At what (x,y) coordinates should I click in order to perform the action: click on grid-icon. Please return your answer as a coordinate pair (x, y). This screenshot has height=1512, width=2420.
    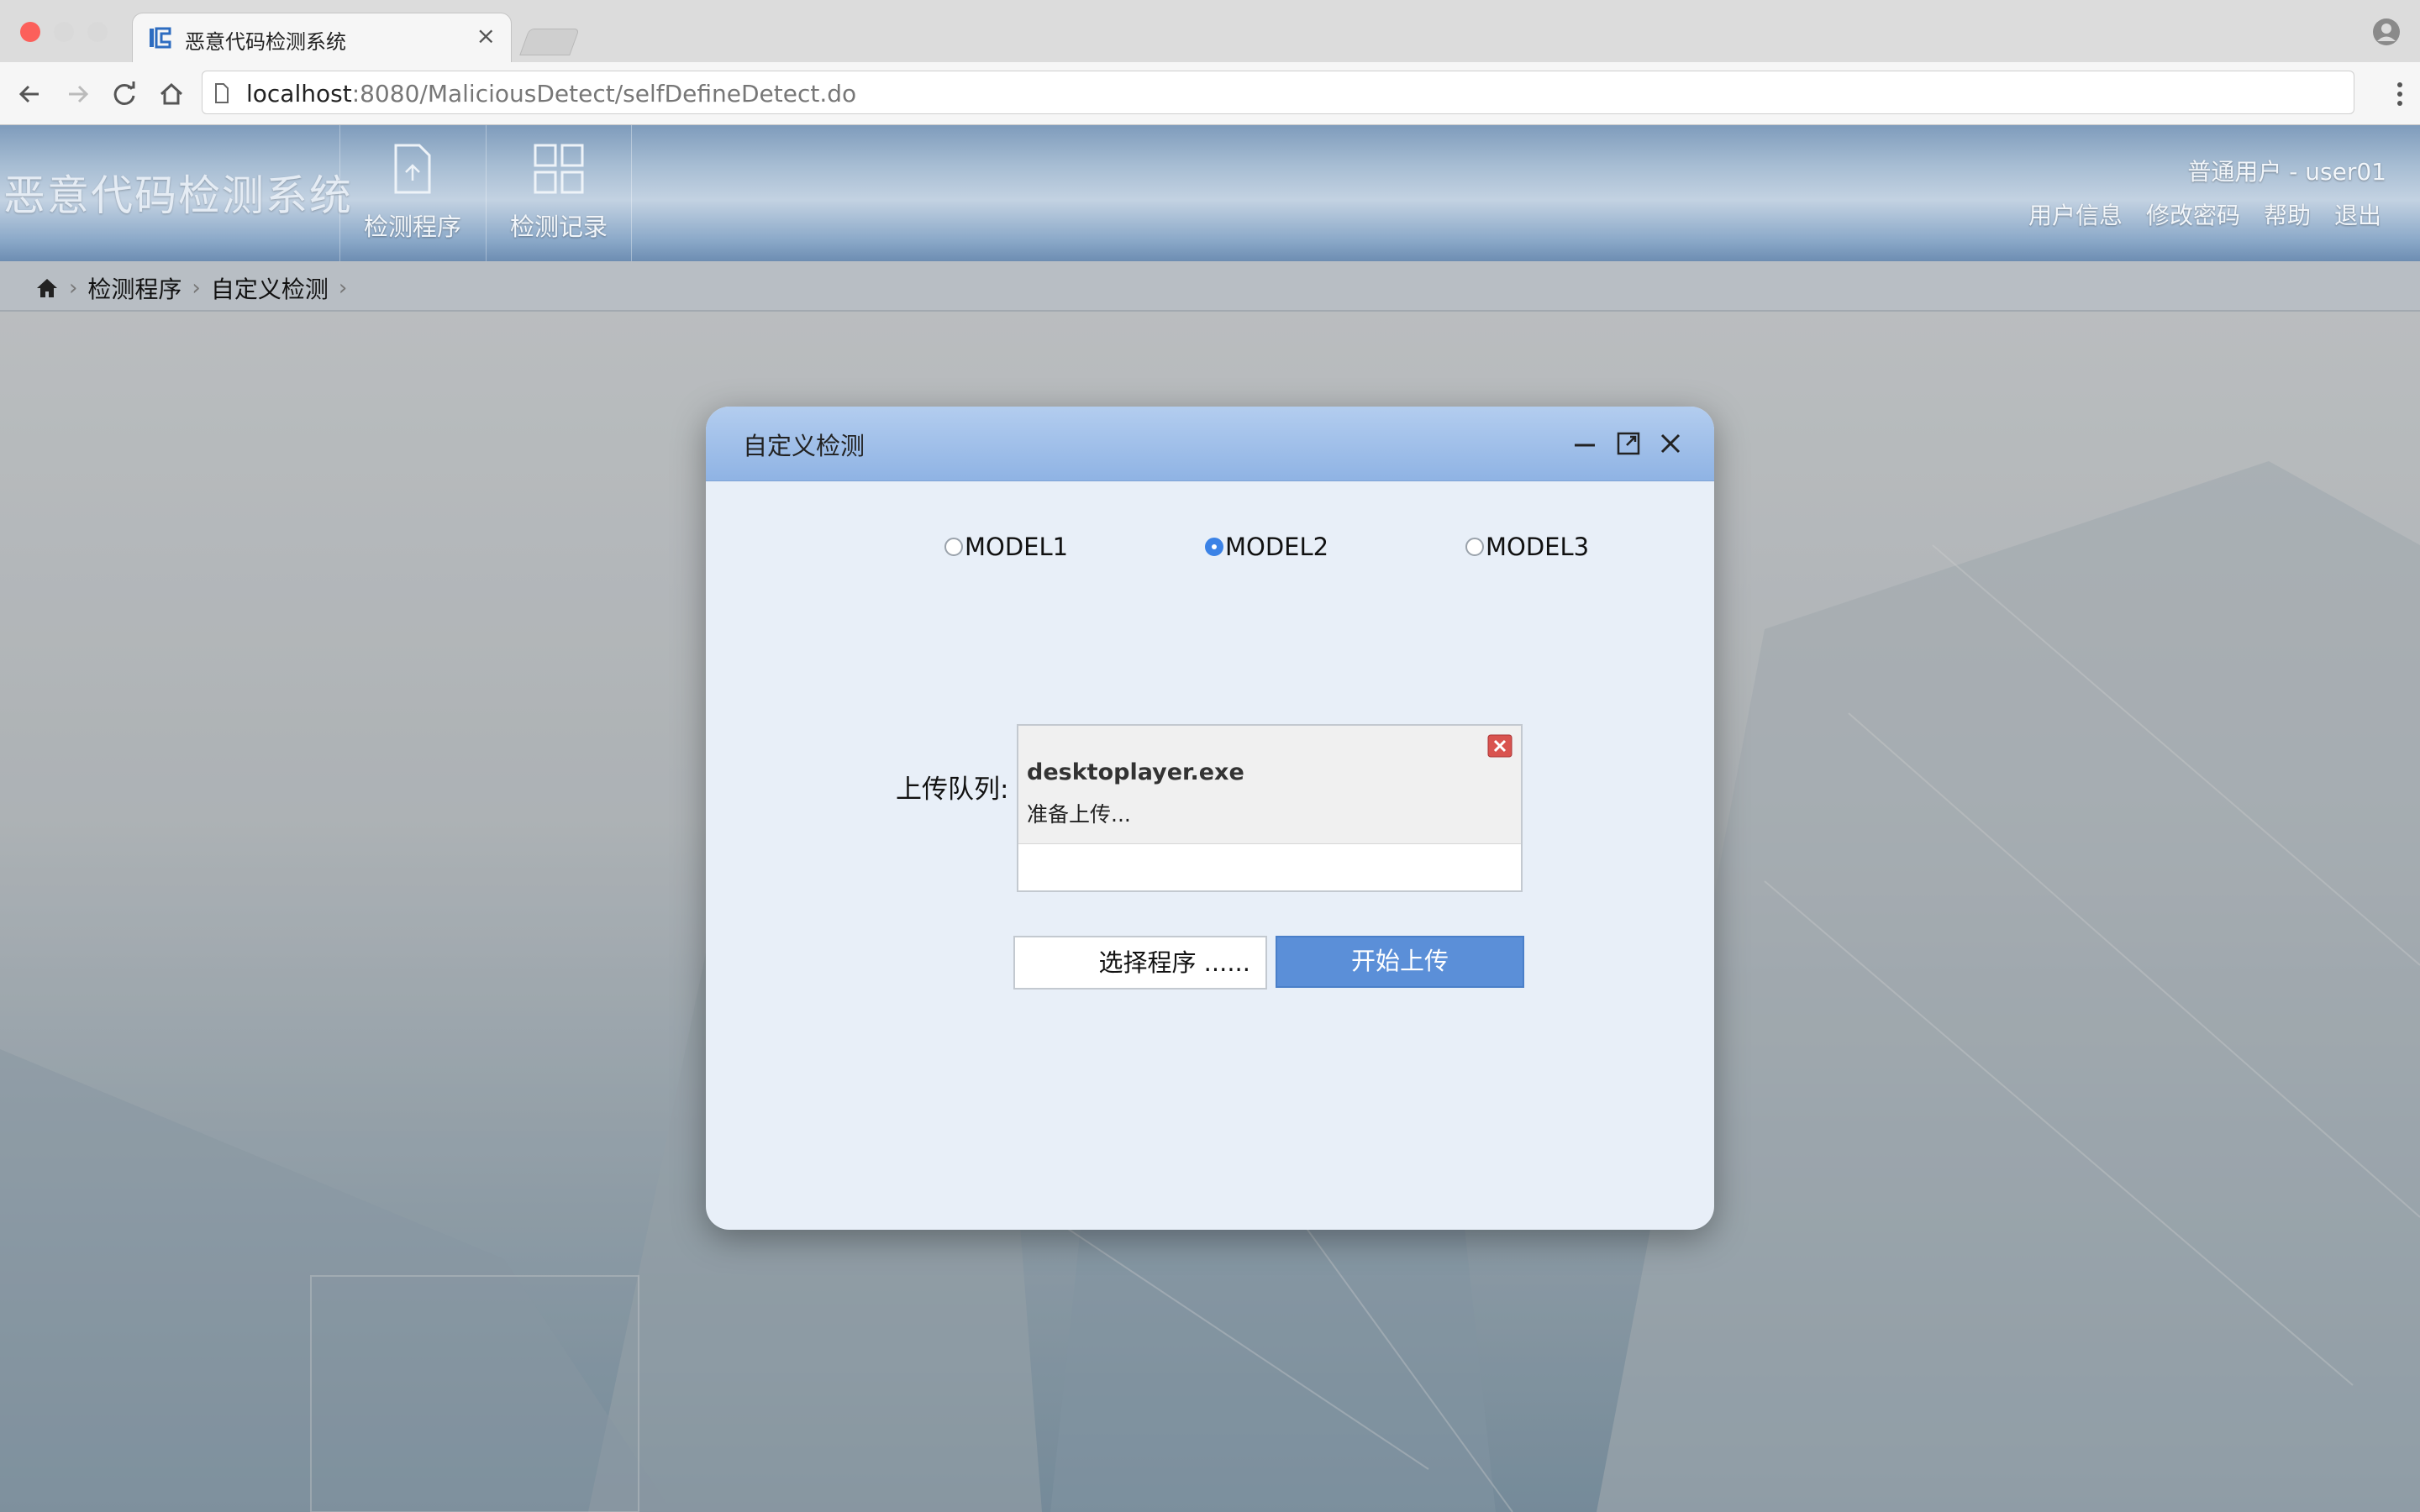
    Looking at the image, I should click on (559, 169).